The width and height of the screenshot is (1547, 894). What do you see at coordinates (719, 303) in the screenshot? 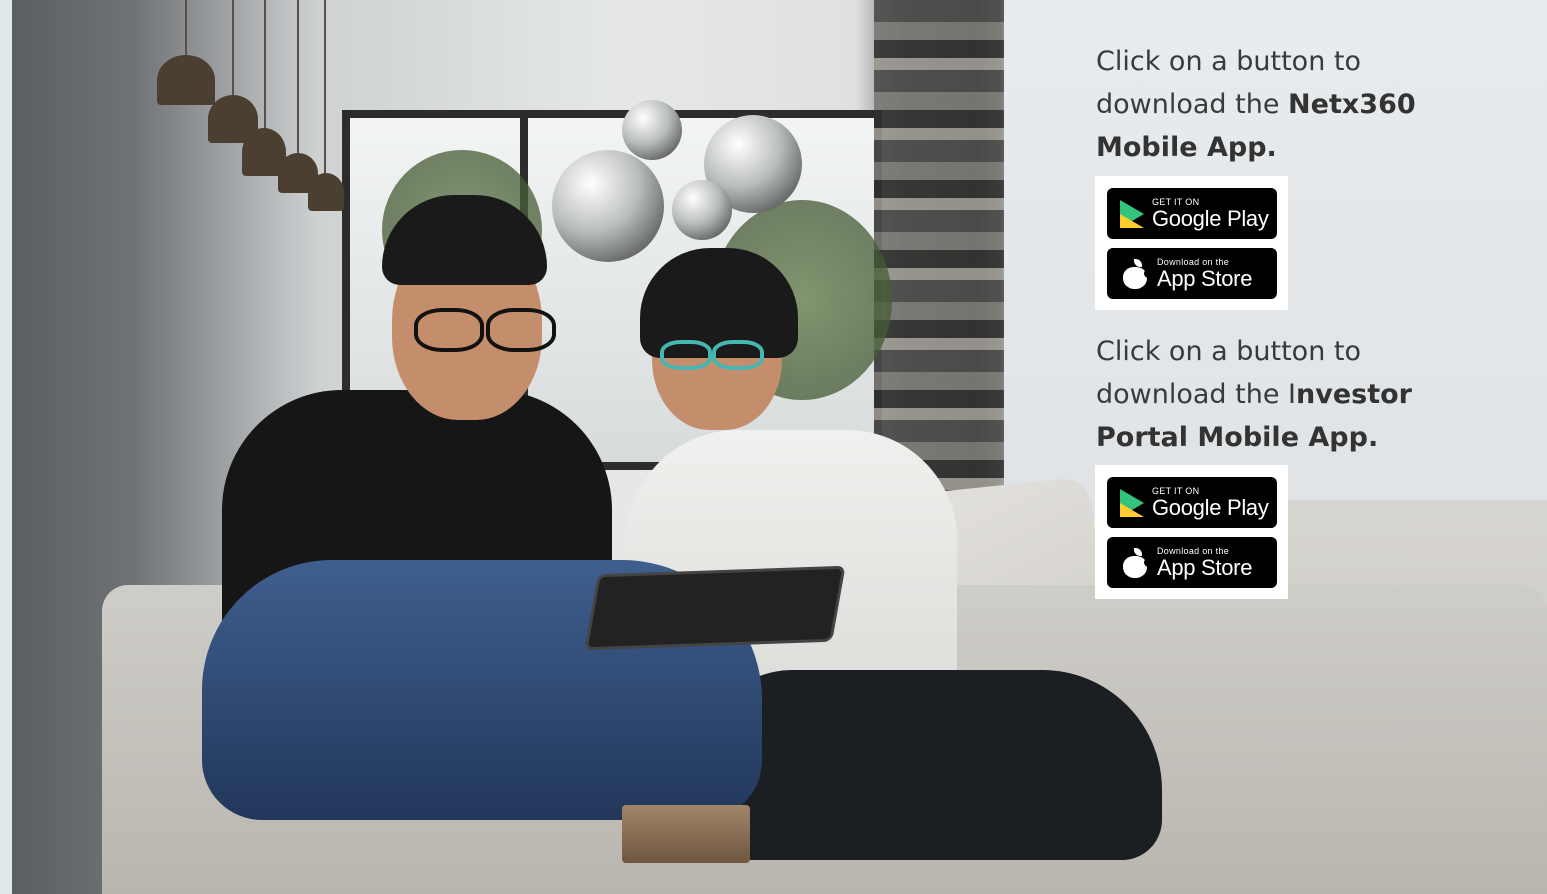
I see `woman-hair` at bounding box center [719, 303].